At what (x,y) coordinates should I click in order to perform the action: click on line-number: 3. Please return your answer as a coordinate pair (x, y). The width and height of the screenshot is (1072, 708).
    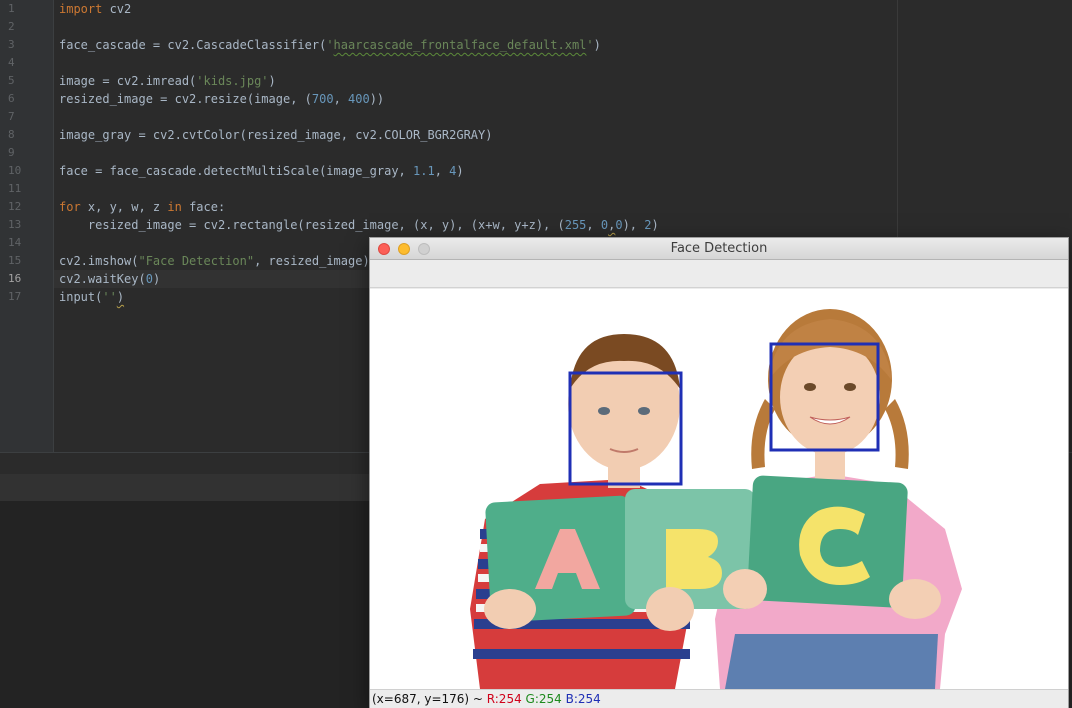
    Looking at the image, I should click on (11, 44).